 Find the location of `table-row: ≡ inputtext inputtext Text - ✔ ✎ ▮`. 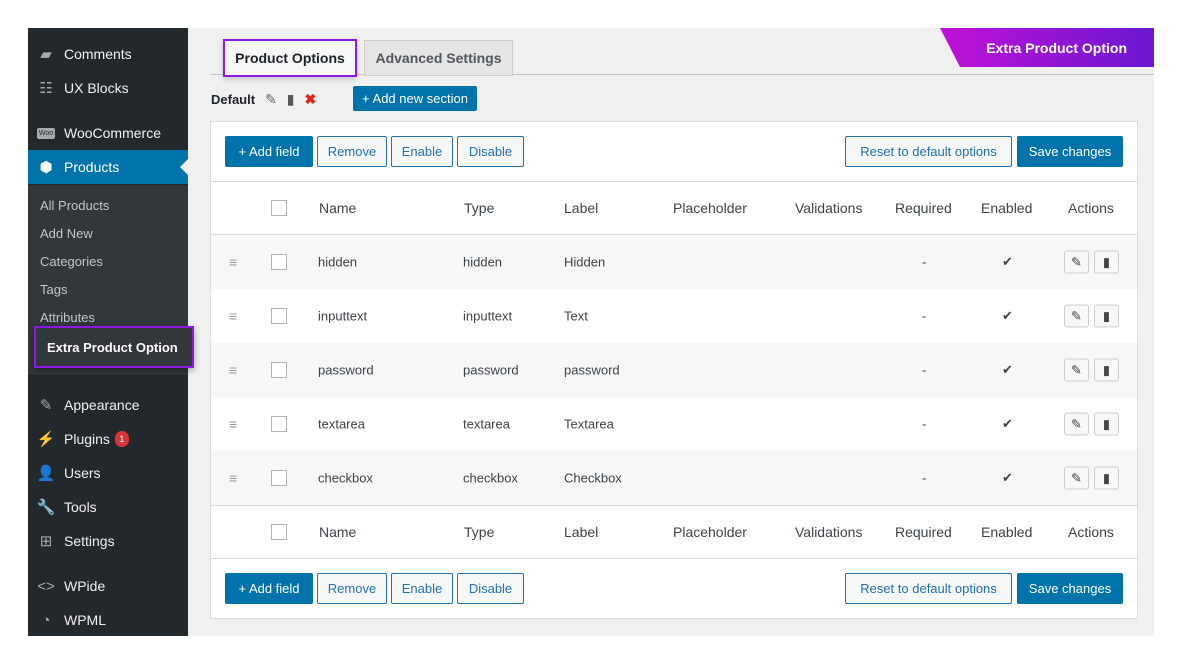

table-row: ≡ inputtext inputtext Text - ✔ ✎ ▮ is located at coordinates (674, 316).